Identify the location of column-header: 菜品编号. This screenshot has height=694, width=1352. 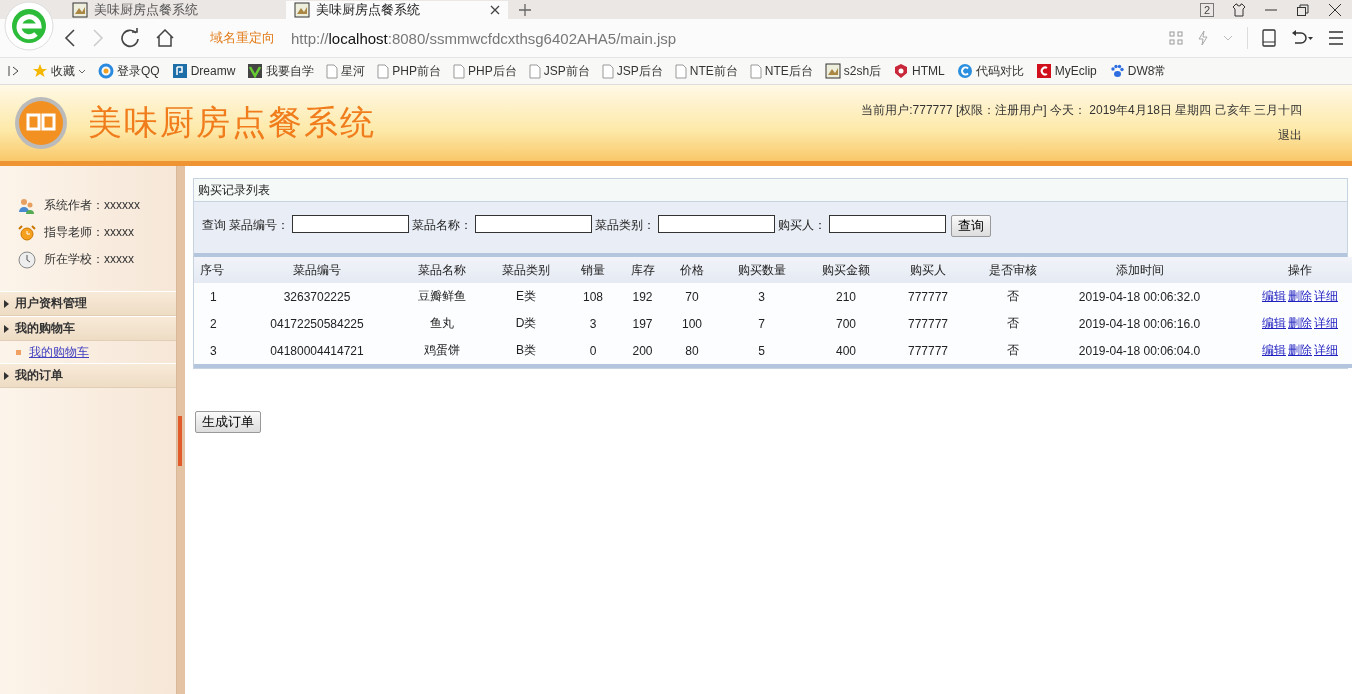
(317, 270).